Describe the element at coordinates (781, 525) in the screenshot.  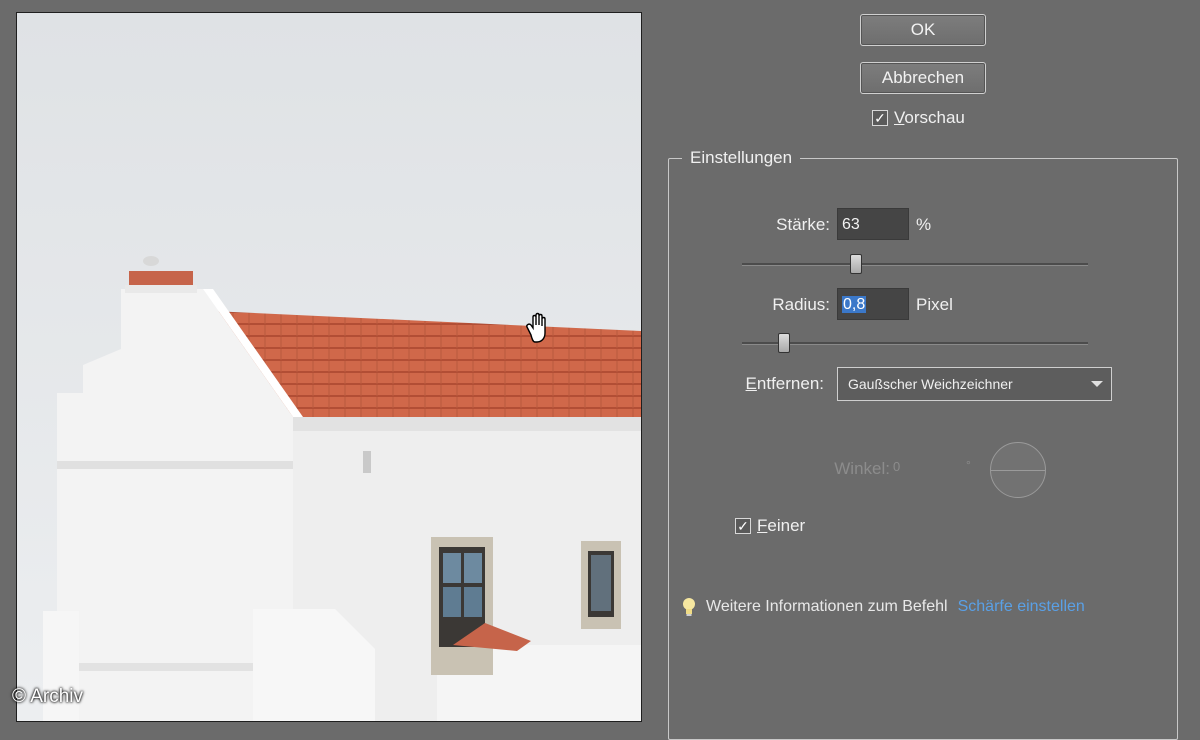
I see `finer-label: Feiner` at that location.